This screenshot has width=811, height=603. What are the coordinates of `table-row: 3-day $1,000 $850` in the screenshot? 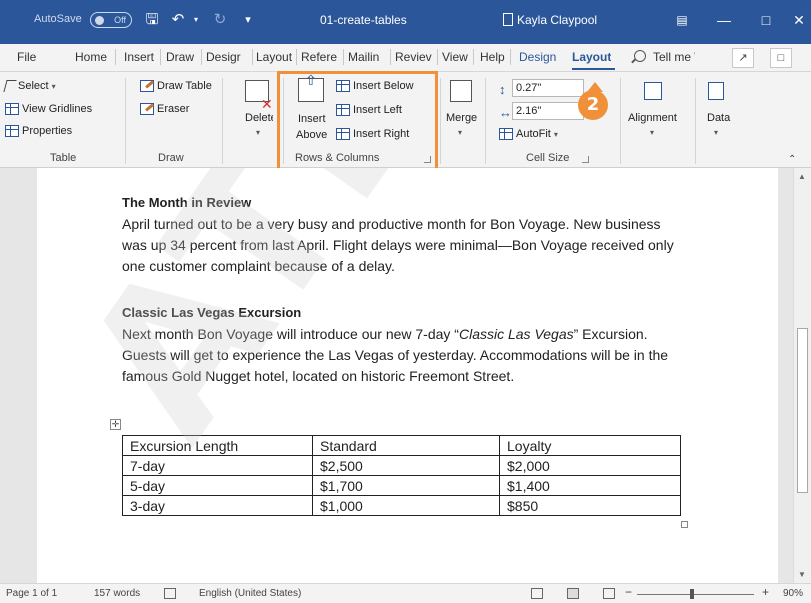 It's located at (401, 505).